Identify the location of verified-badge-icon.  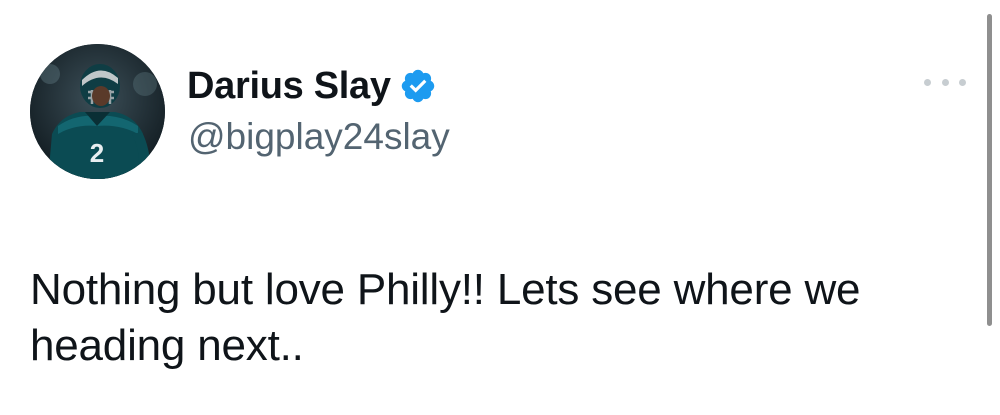
(418, 86).